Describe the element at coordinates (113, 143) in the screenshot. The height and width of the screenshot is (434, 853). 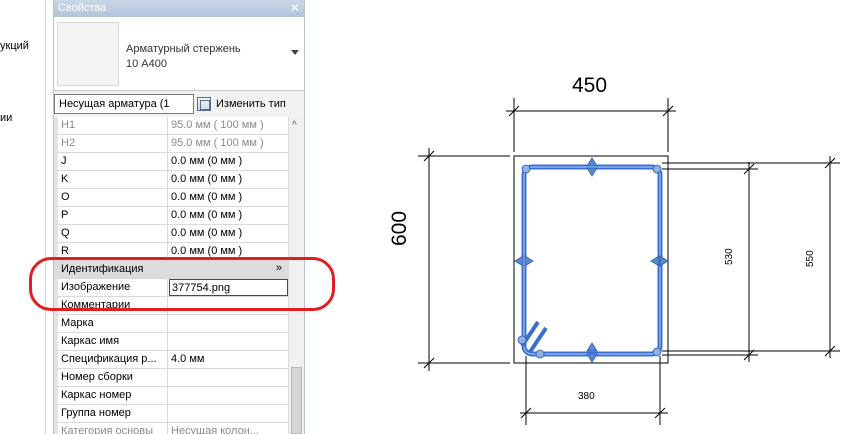
I see `property-name: H2` at that location.